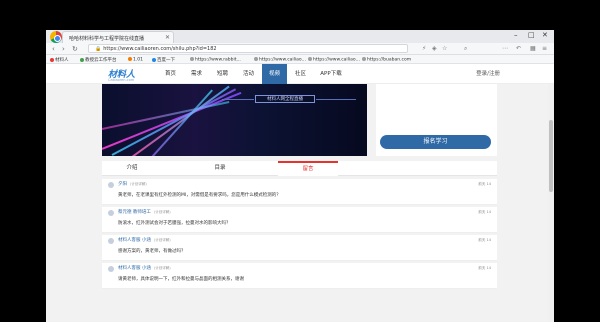 This screenshot has width=600, height=322. I want to click on nav-demand: 需求, so click(196, 74).